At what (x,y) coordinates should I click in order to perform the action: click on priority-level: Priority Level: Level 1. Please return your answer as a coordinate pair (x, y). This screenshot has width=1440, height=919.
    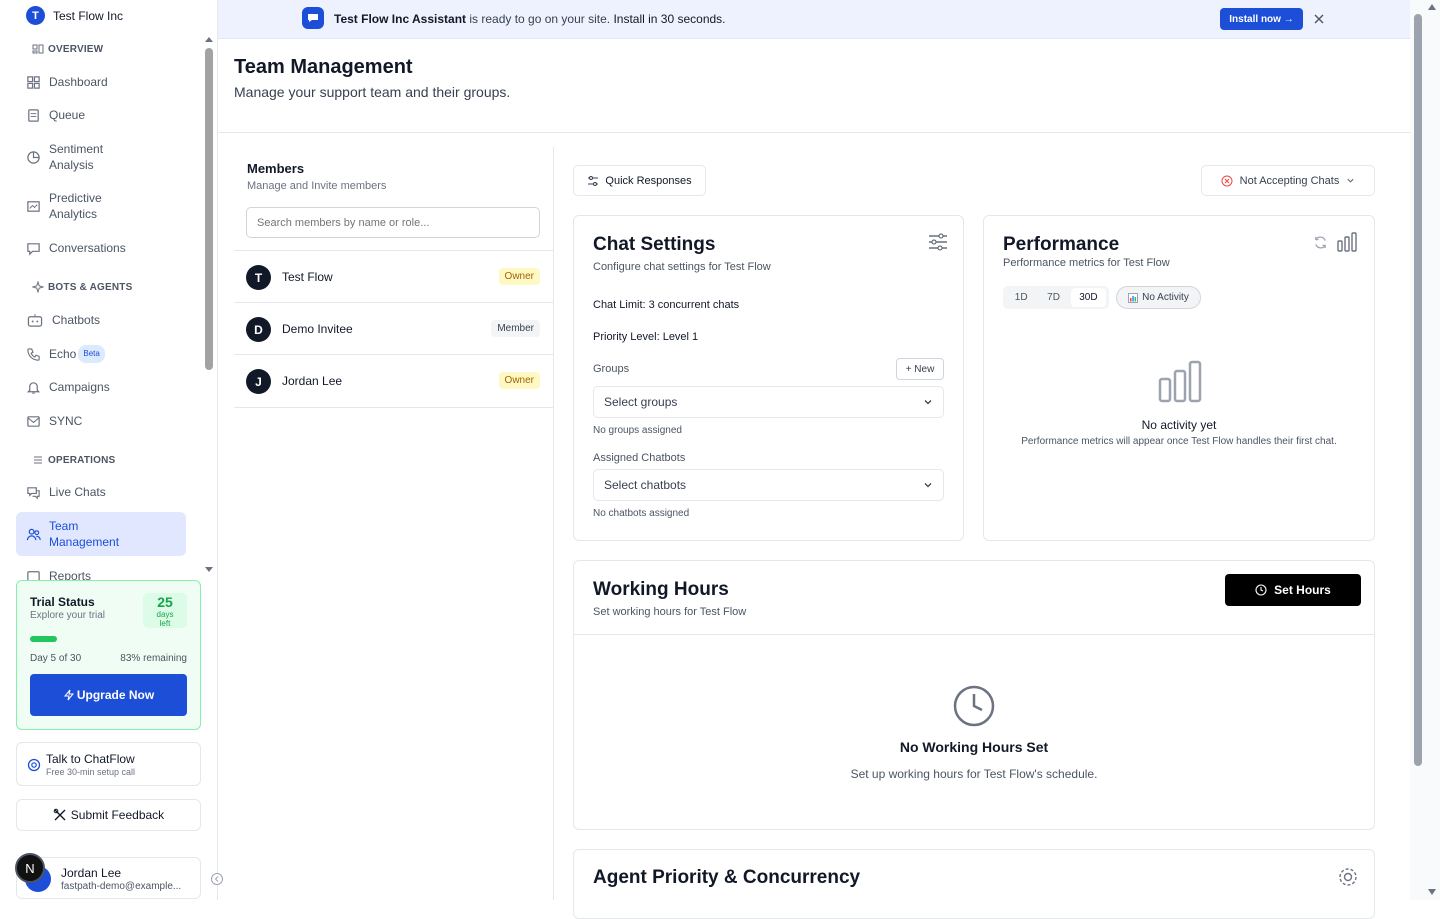
    Looking at the image, I should click on (645, 337).